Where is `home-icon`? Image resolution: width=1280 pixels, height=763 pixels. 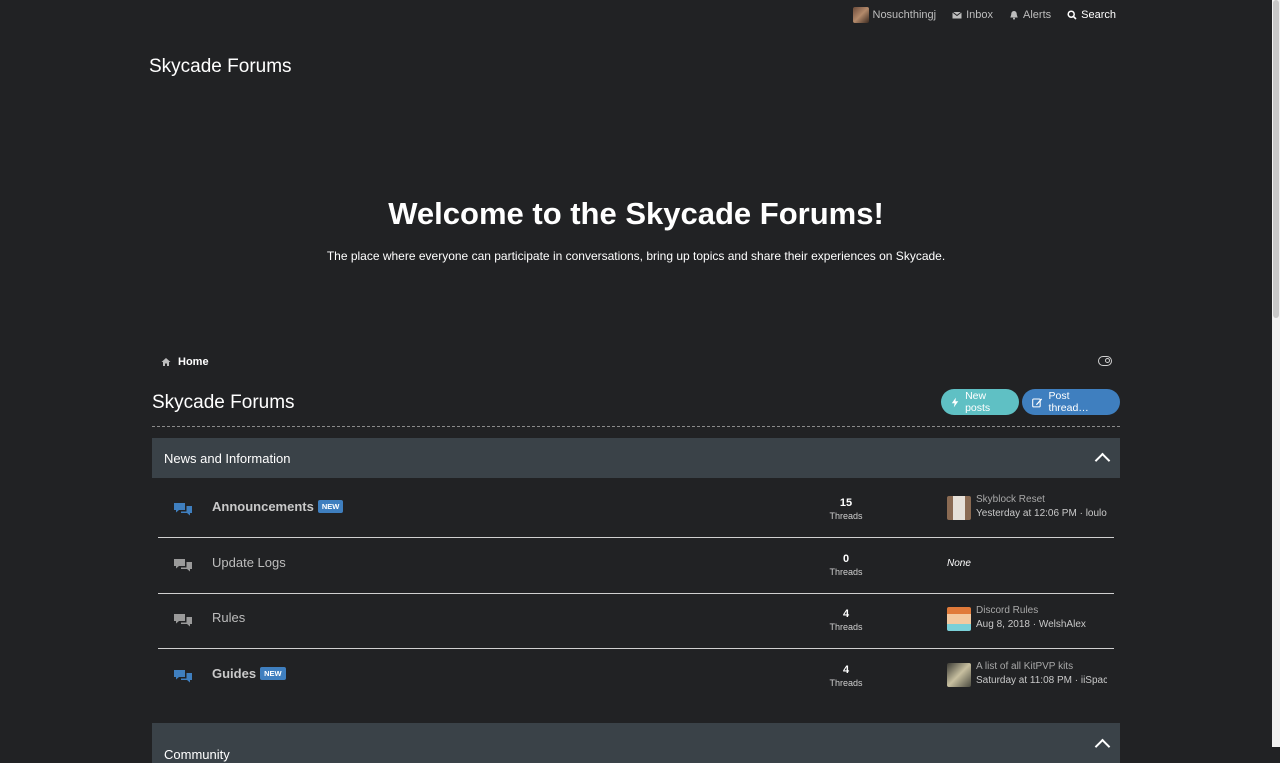 home-icon is located at coordinates (166, 362).